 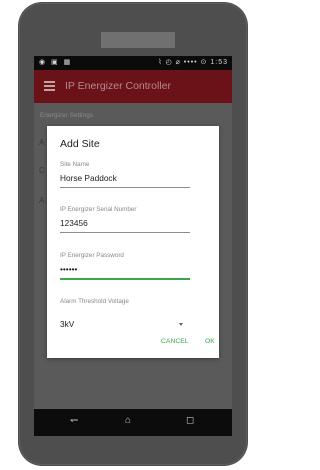 I want to click on app-title: IP Energizer Controller, so click(x=118, y=86).